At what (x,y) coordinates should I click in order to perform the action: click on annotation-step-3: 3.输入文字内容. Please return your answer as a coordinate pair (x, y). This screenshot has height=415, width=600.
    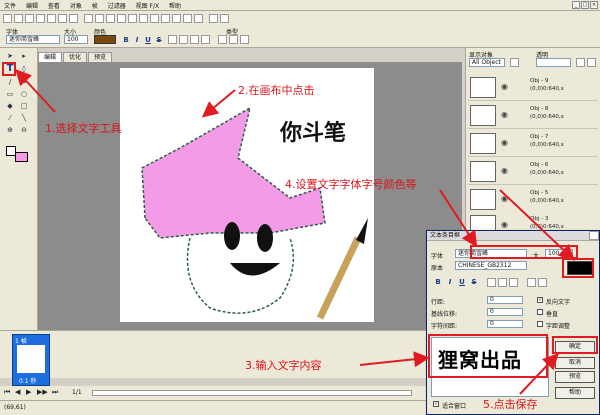
    Looking at the image, I should click on (283, 365).